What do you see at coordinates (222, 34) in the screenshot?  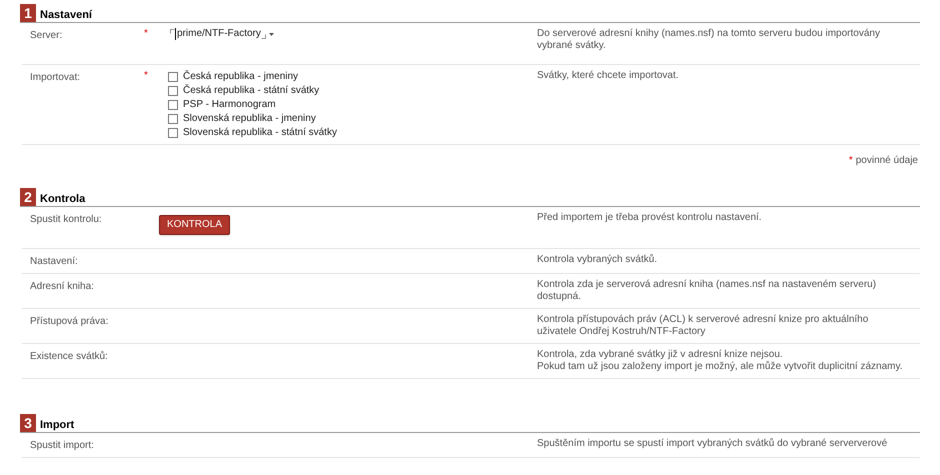 I see `server-field: prime/NTF-Factory` at bounding box center [222, 34].